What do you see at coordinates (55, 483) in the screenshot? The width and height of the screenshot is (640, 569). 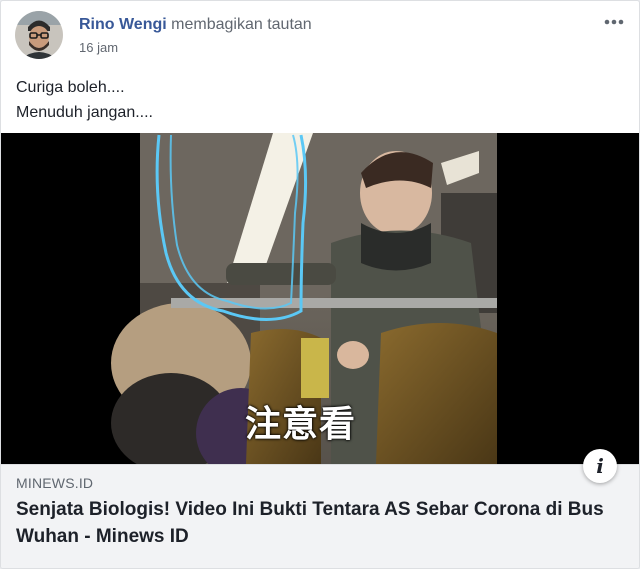 I see `link-domain: MINEWS.ID` at bounding box center [55, 483].